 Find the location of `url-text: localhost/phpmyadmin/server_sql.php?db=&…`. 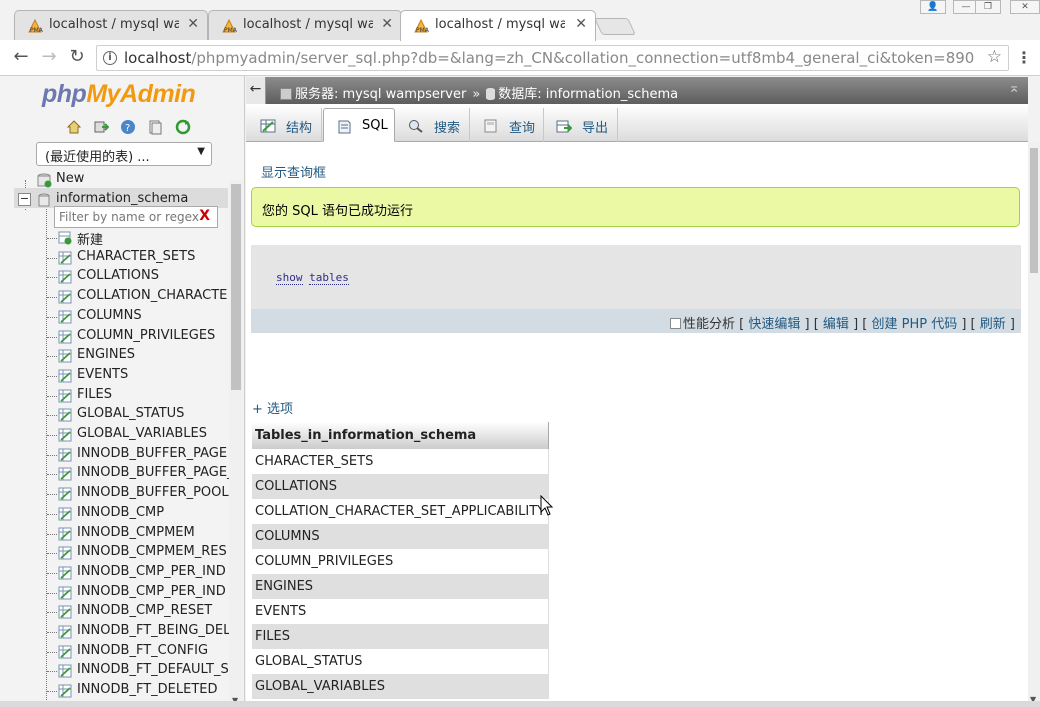

url-text: localhost/phpmyadmin/server_sql.php?db=&… is located at coordinates (549, 58).